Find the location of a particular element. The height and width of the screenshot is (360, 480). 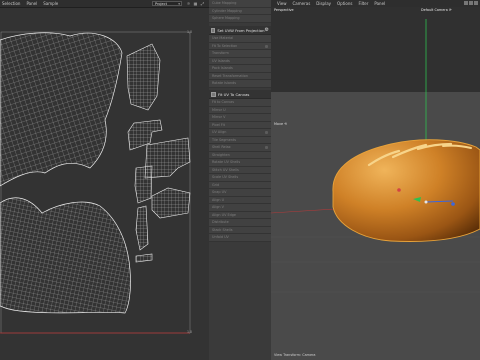

projection-select: Project ▾ is located at coordinates (167, 3).